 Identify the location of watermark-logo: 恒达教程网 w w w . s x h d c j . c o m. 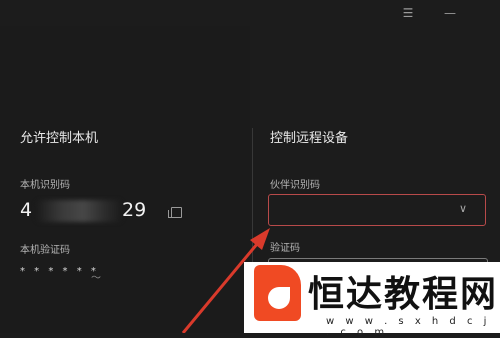
(372, 300).